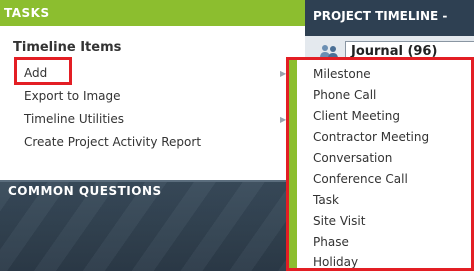 The width and height of the screenshot is (474, 271). Describe the element at coordinates (371, 137) in the screenshot. I see `submenu-item-contractor-meeting: Contractor Meeting` at that location.